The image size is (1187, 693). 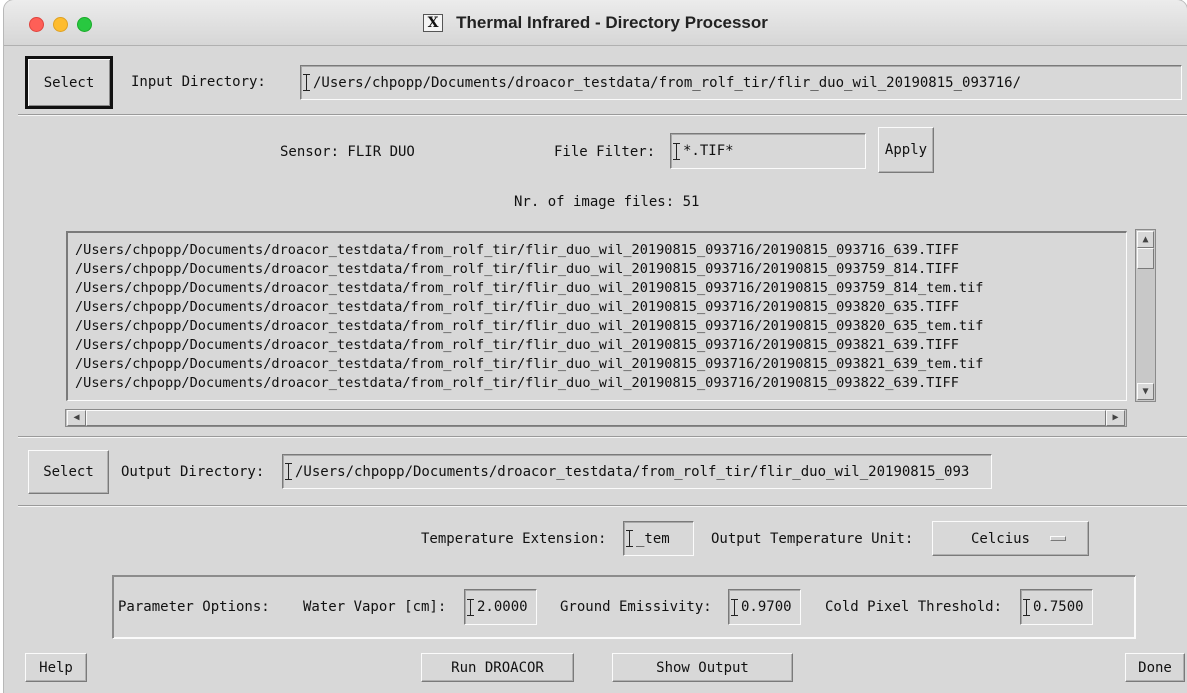 I want to click on run-droacor-button: Run DROACOR, so click(x=497, y=667).